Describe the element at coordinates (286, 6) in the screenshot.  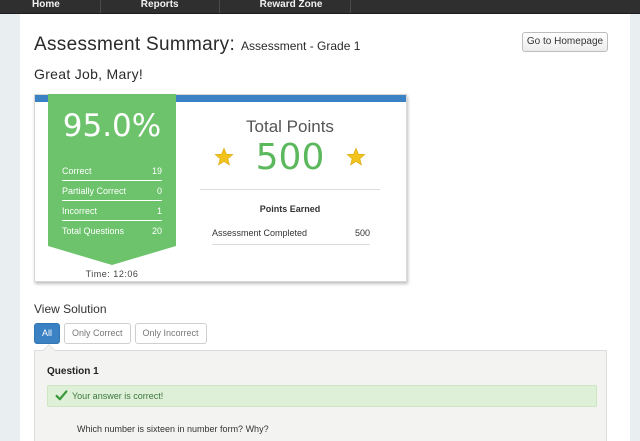
I see `nav-reward-zone: Reward Zone` at that location.